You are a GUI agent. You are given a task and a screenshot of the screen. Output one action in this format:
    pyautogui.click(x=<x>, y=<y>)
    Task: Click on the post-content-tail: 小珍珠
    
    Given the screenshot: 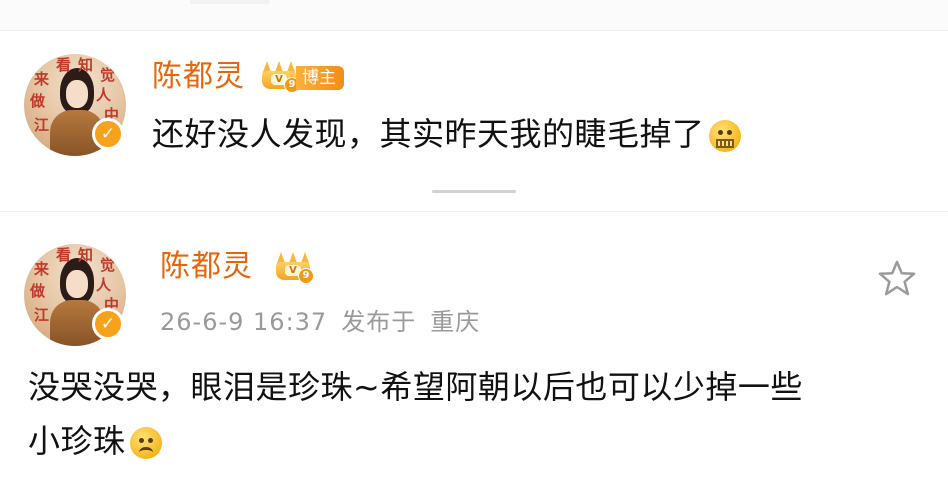 What is the action you would take?
    pyautogui.click(x=77, y=441)
    